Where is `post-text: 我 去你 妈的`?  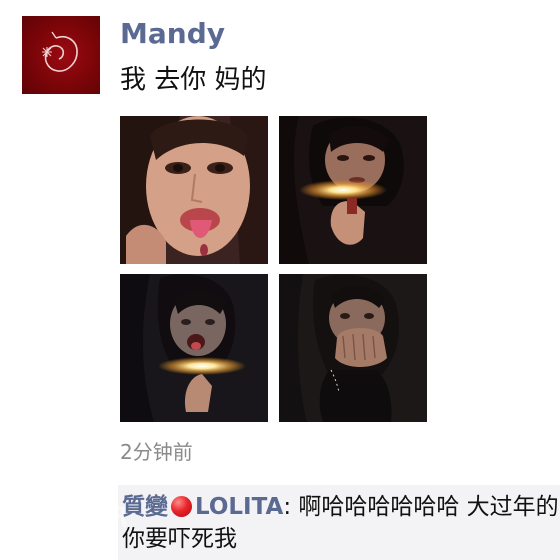 post-text: 我 去你 妈的 is located at coordinates (193, 80).